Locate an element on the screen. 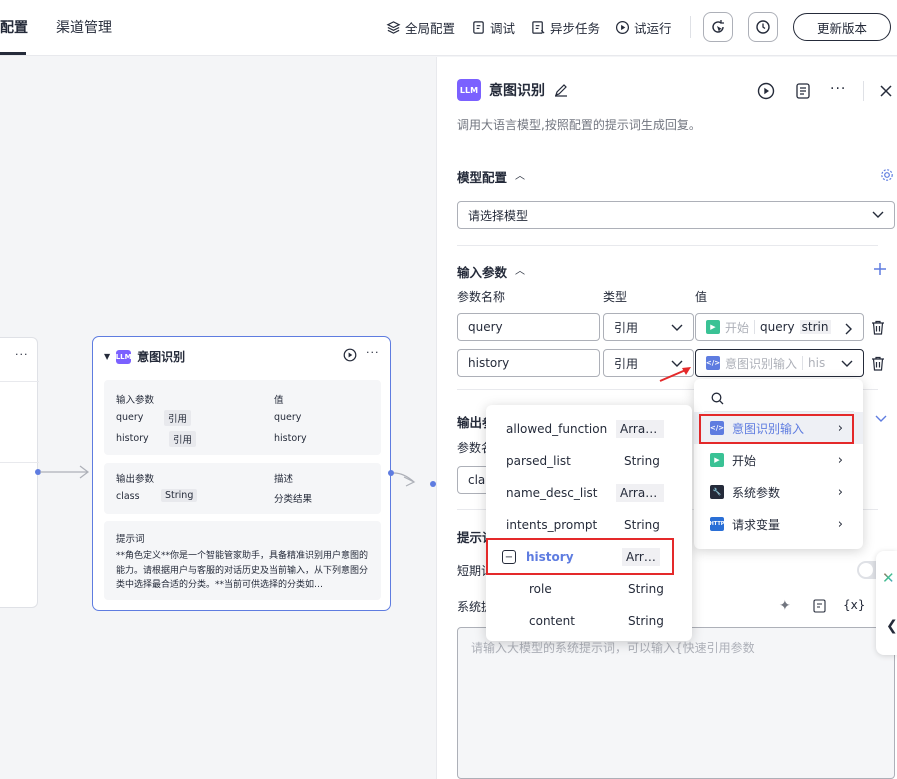 Image resolution: width=897 pixels, height=779 pixels. input-type-history: 引用 is located at coordinates (183, 439).